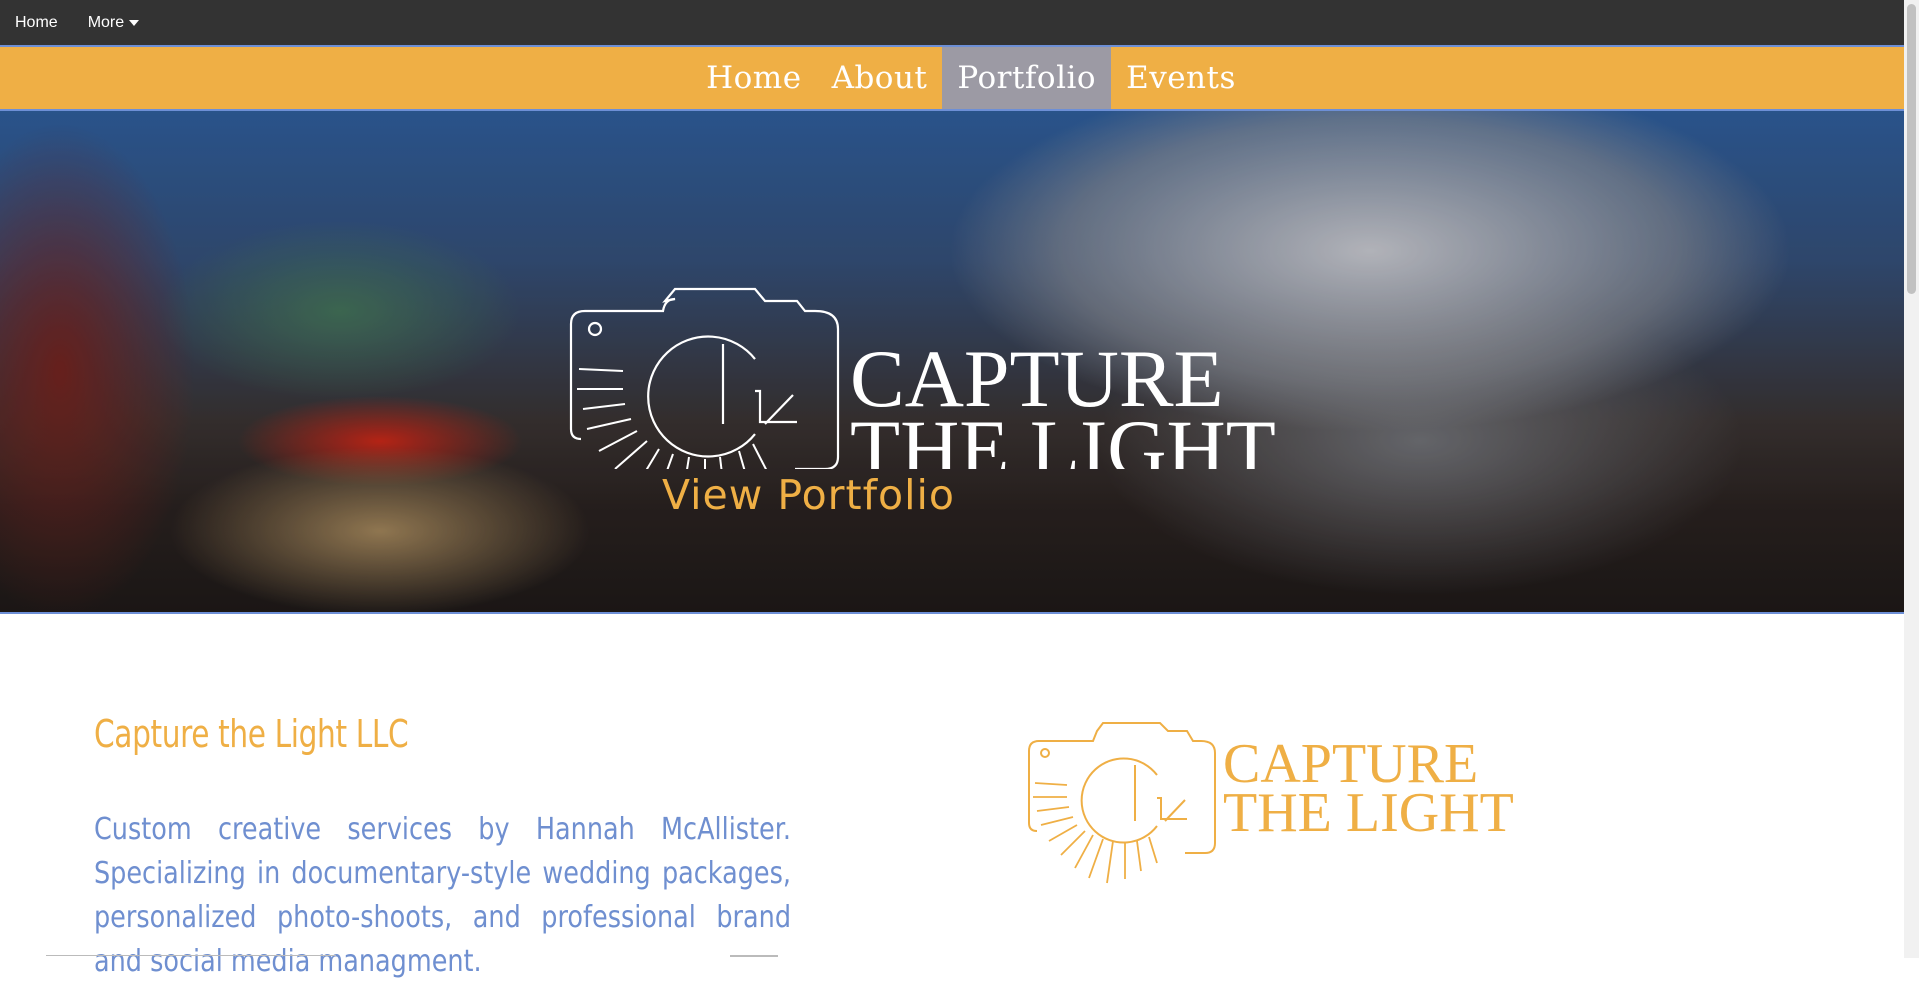  What do you see at coordinates (106, 22) in the screenshot?
I see `topbar-more-label: More` at bounding box center [106, 22].